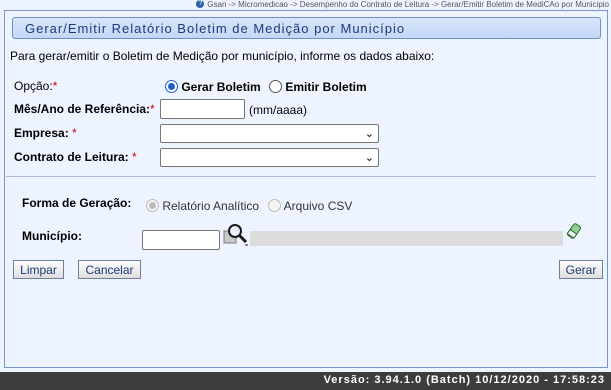  I want to click on radio-relatorio-analitico, so click(152, 205).